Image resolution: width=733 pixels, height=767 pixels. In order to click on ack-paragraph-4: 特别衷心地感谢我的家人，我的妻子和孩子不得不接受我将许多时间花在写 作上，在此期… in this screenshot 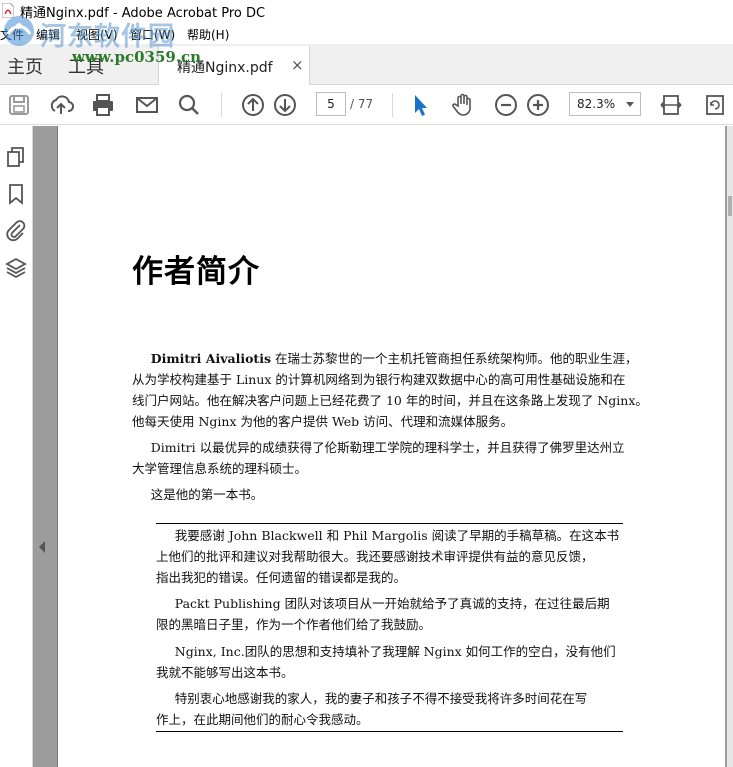, I will do `click(371, 709)`.